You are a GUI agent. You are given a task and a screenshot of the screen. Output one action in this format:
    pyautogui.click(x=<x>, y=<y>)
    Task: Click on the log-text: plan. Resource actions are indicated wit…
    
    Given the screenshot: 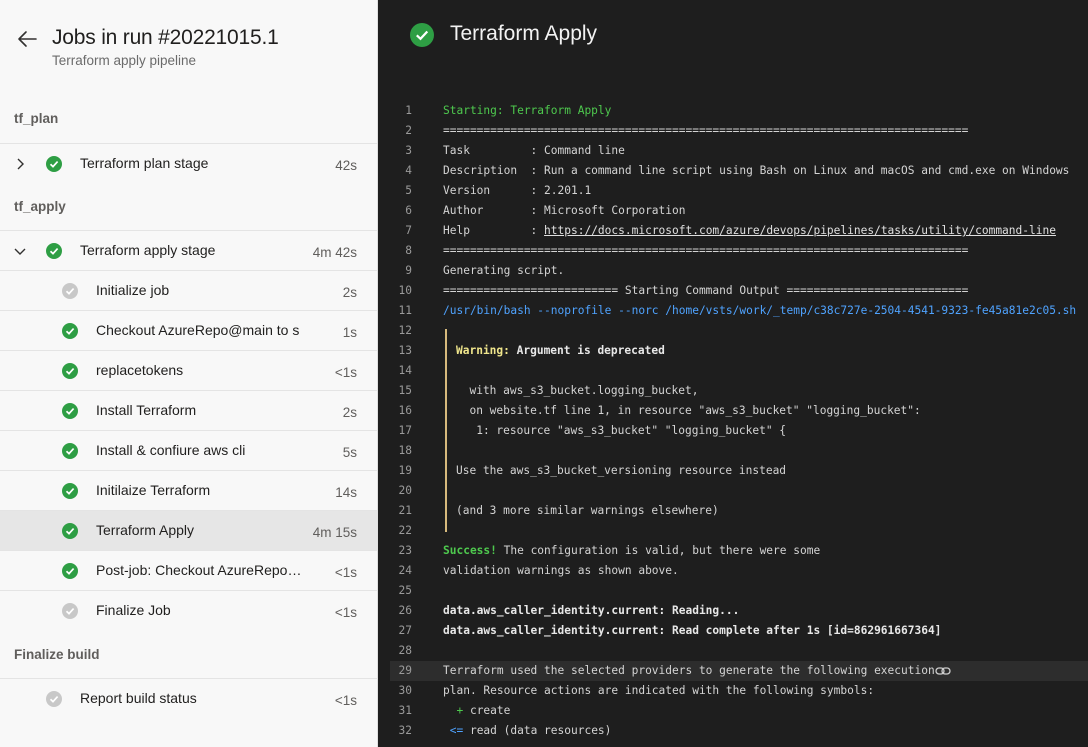 What is the action you would take?
    pyautogui.click(x=659, y=690)
    